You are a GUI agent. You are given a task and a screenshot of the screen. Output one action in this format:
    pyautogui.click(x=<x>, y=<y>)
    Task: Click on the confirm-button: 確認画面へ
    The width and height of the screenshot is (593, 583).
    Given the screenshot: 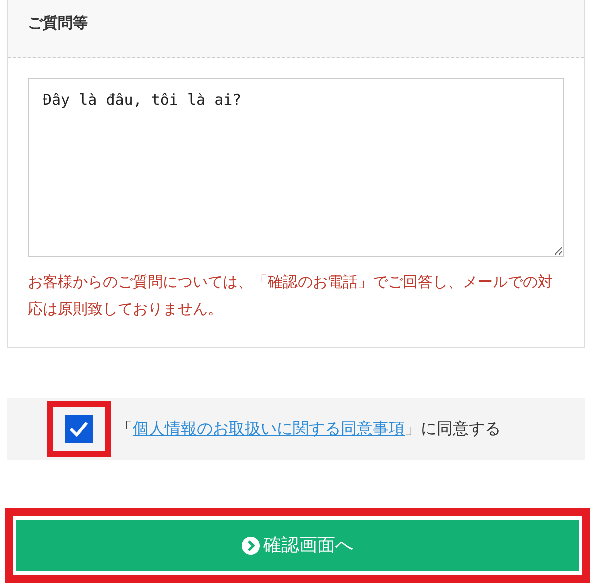 What is the action you would take?
    pyautogui.click(x=297, y=545)
    